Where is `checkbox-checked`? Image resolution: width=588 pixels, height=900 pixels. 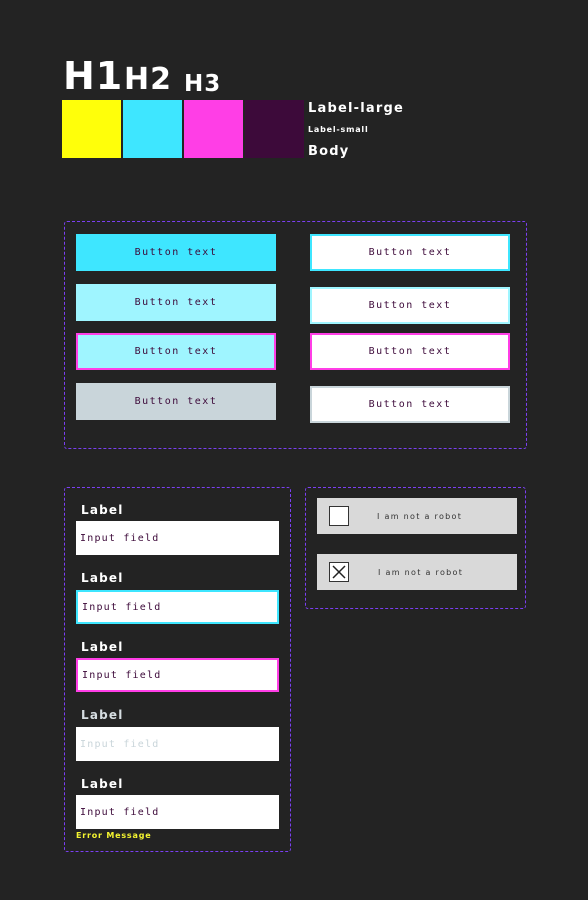 checkbox-checked is located at coordinates (339, 572).